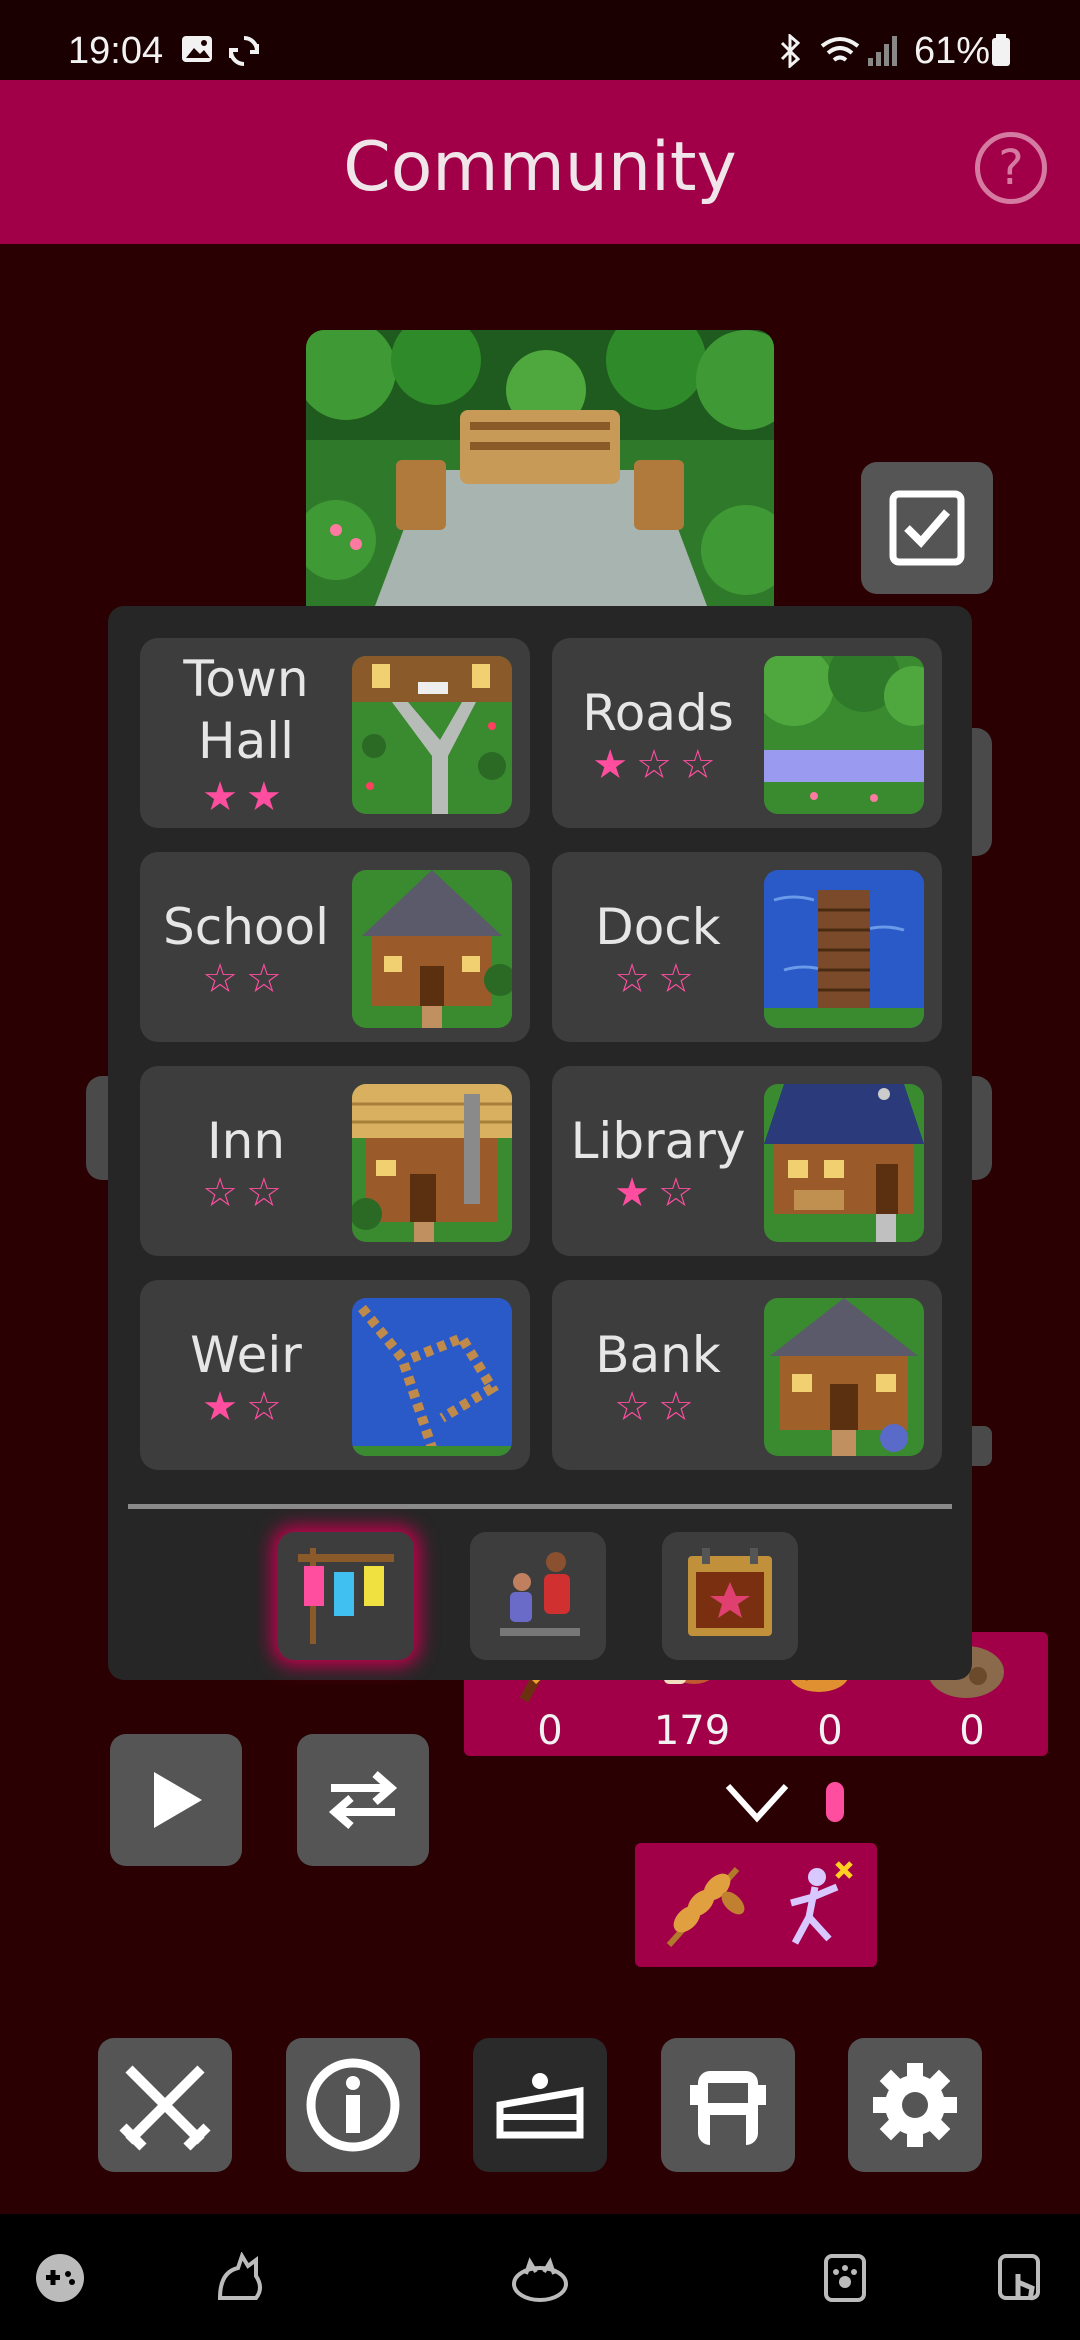 The height and width of the screenshot is (2340, 1080). I want to click on building-card-weir: Weir ★☆, so click(335, 1375).